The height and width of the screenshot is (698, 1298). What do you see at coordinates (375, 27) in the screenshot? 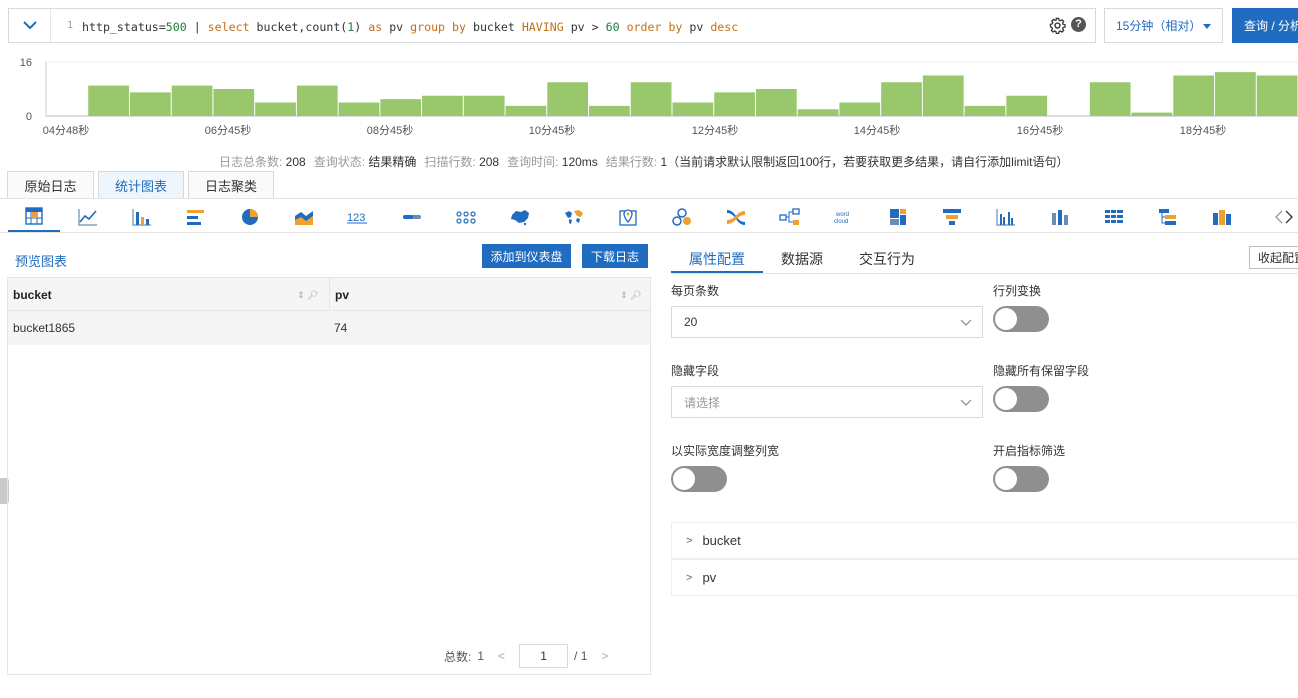
I see `query-token: as` at bounding box center [375, 27].